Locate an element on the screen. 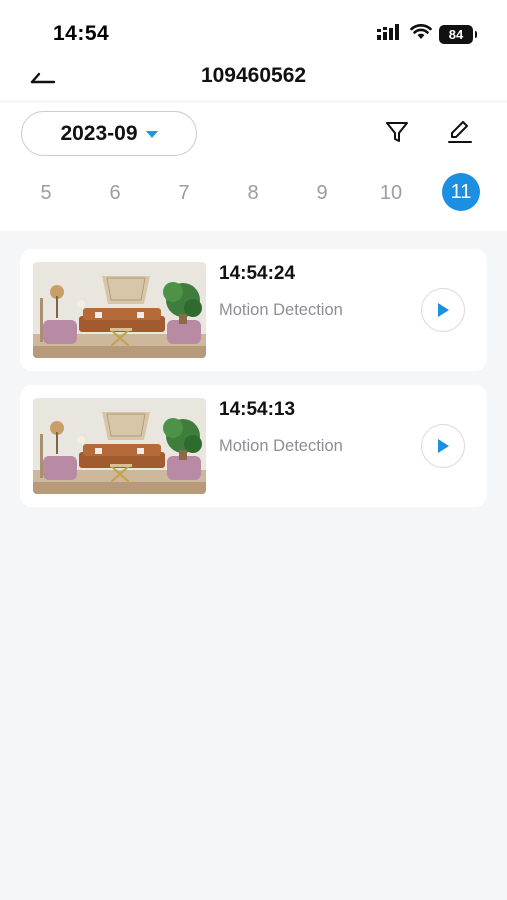 The height and width of the screenshot is (900, 507). caret-down-icon is located at coordinates (151, 134).